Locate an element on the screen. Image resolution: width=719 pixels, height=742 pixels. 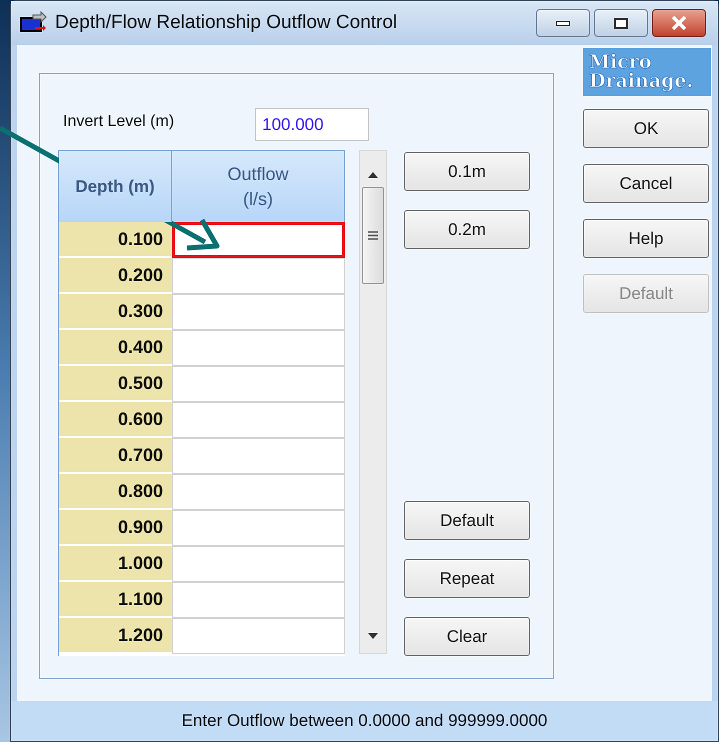
dialog-button: 0.2m is located at coordinates (467, 229).